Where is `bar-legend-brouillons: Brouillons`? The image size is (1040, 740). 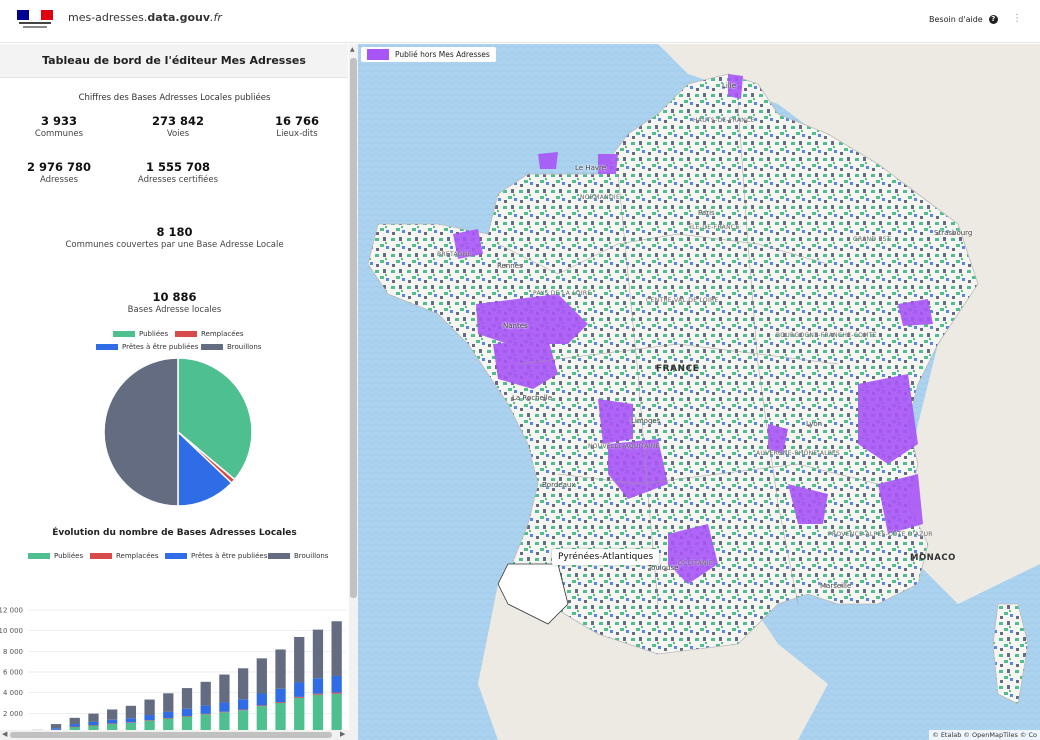 bar-legend-brouillons: Brouillons is located at coordinates (298, 556).